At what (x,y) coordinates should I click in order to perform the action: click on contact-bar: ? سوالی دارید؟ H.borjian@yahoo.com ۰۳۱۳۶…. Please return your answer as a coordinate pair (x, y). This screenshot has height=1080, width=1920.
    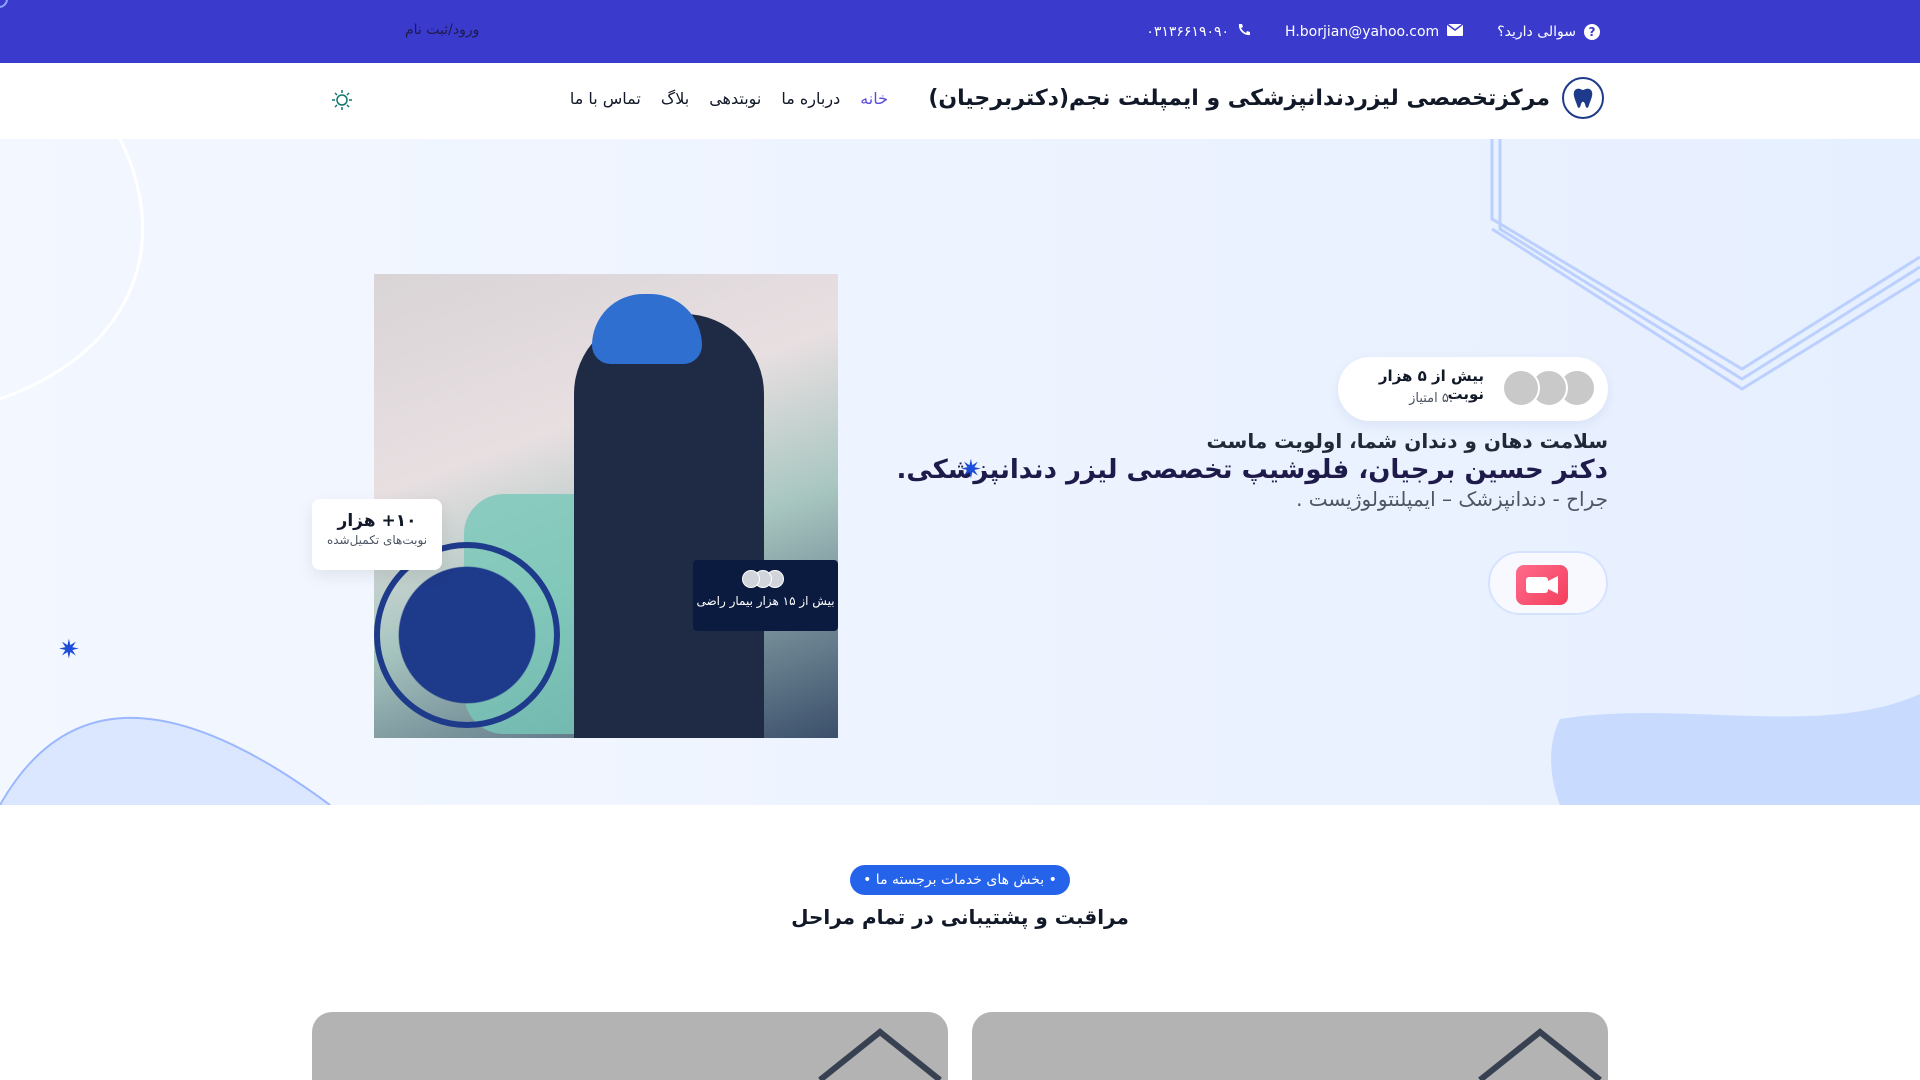
    Looking at the image, I should click on (1373, 31).